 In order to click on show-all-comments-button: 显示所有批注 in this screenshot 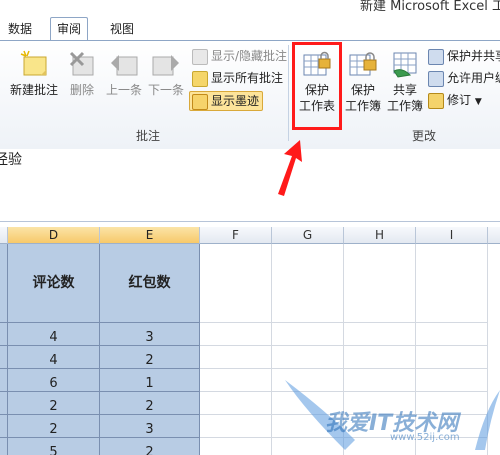, I will do `click(237, 78)`.